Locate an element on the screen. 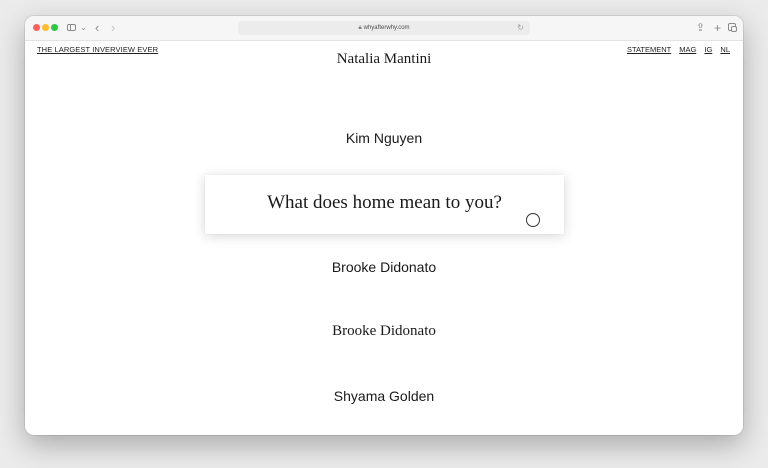 Image resolution: width=768 pixels, height=468 pixels. address-bar: 🔒︎ whyafterwhy.com ↻ is located at coordinates (384, 28).